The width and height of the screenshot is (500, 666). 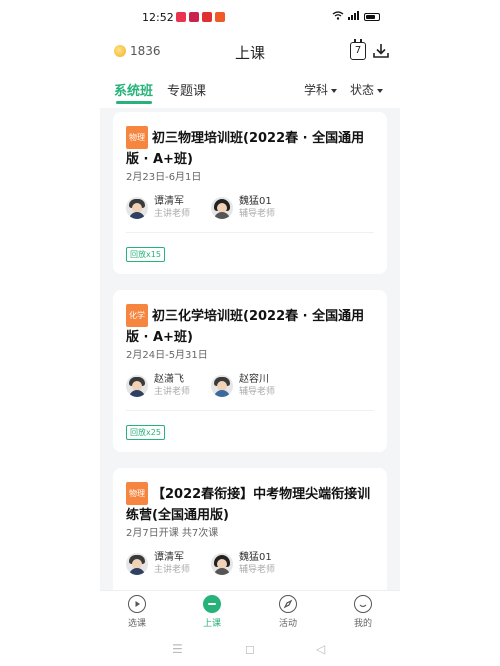 What do you see at coordinates (338, 17) in the screenshot?
I see `wifi-icon` at bounding box center [338, 17].